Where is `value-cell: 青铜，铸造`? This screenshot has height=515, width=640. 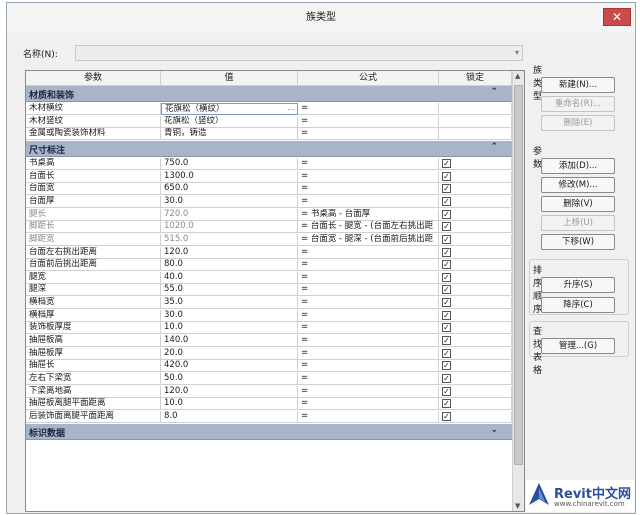 value-cell: 青铜，铸造 is located at coordinates (229, 134).